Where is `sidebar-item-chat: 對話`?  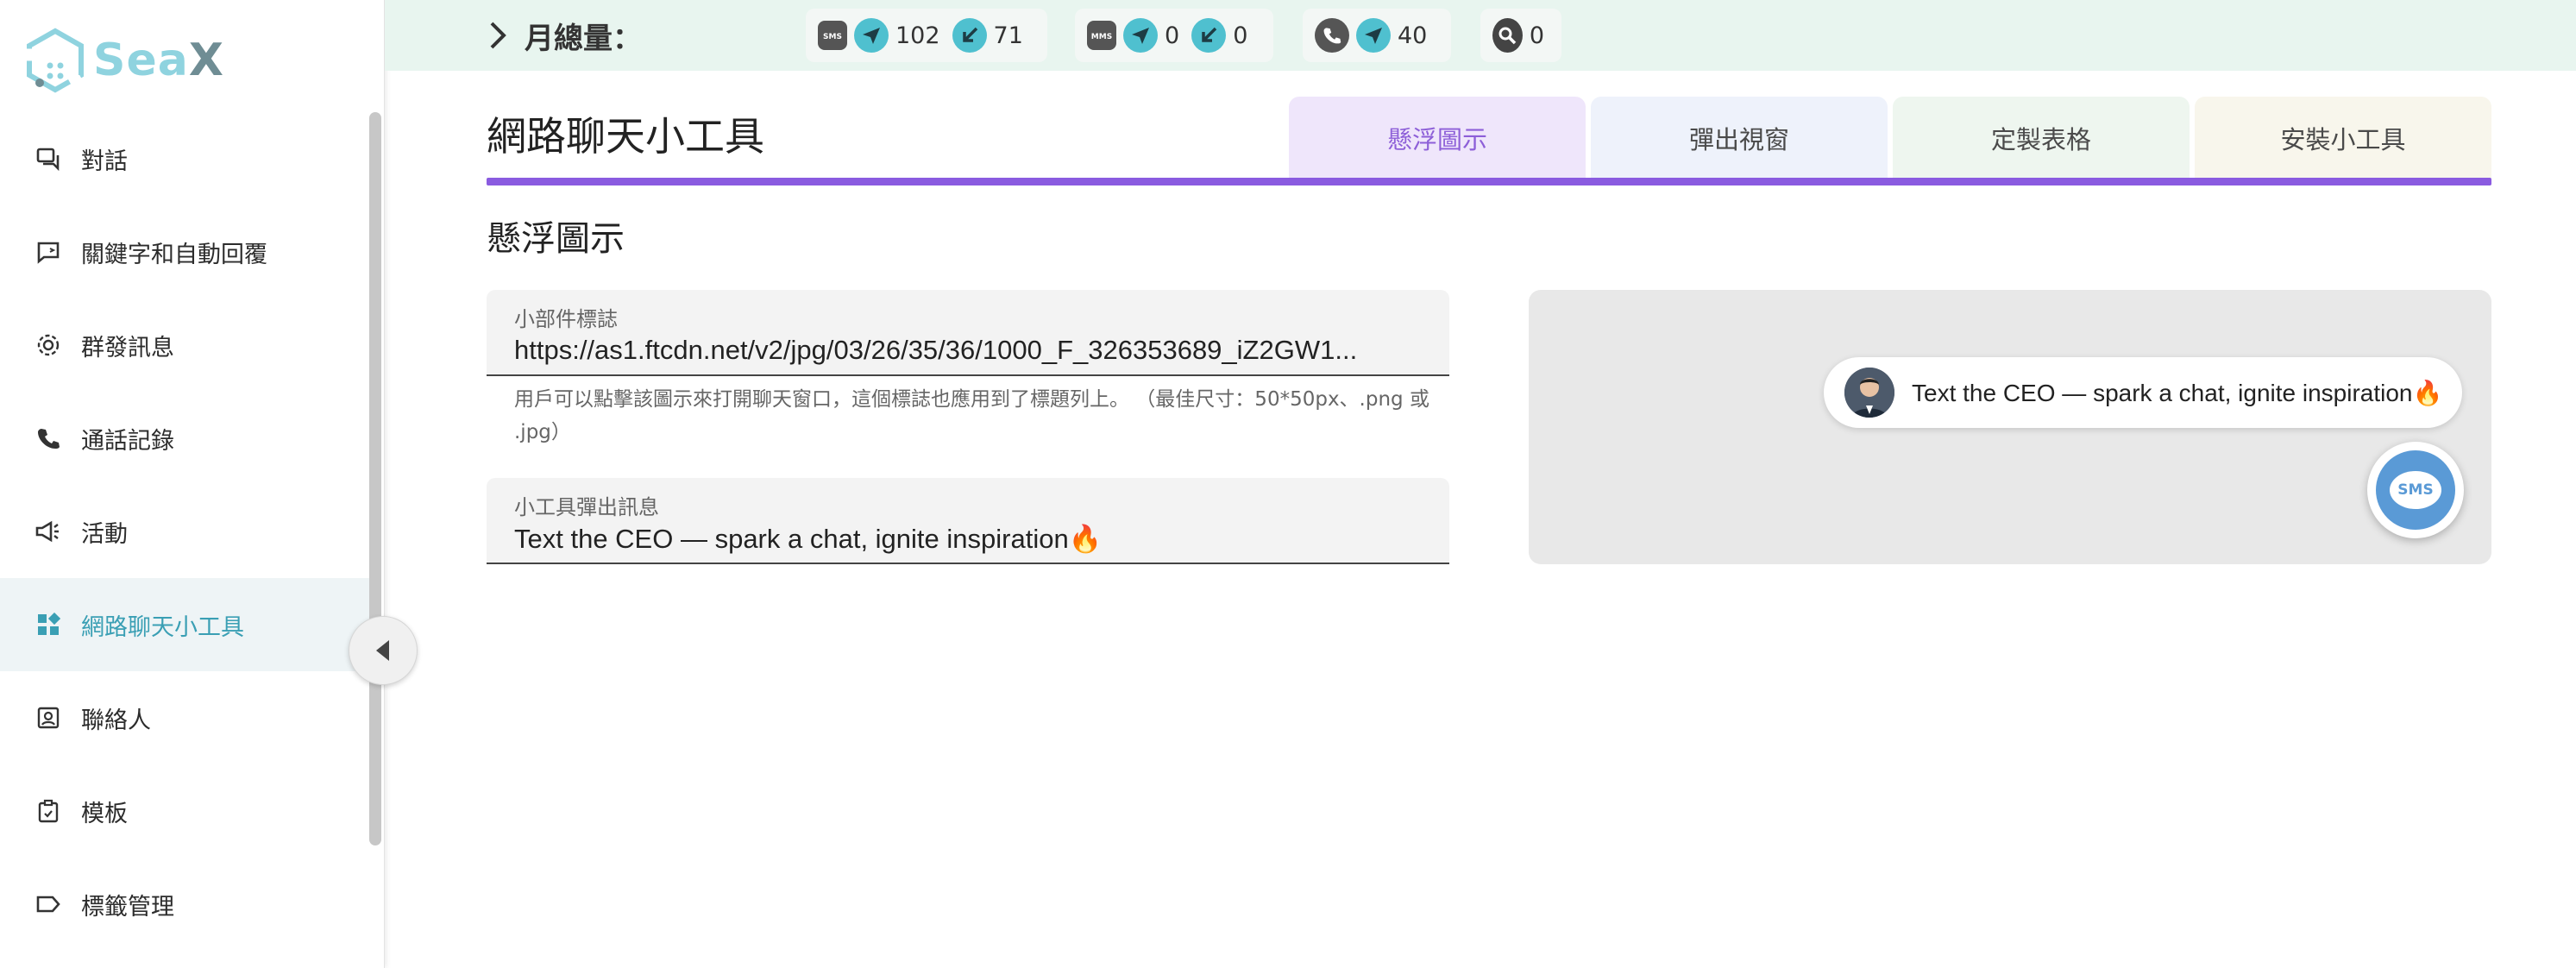 sidebar-item-chat: 對話 is located at coordinates (184, 158).